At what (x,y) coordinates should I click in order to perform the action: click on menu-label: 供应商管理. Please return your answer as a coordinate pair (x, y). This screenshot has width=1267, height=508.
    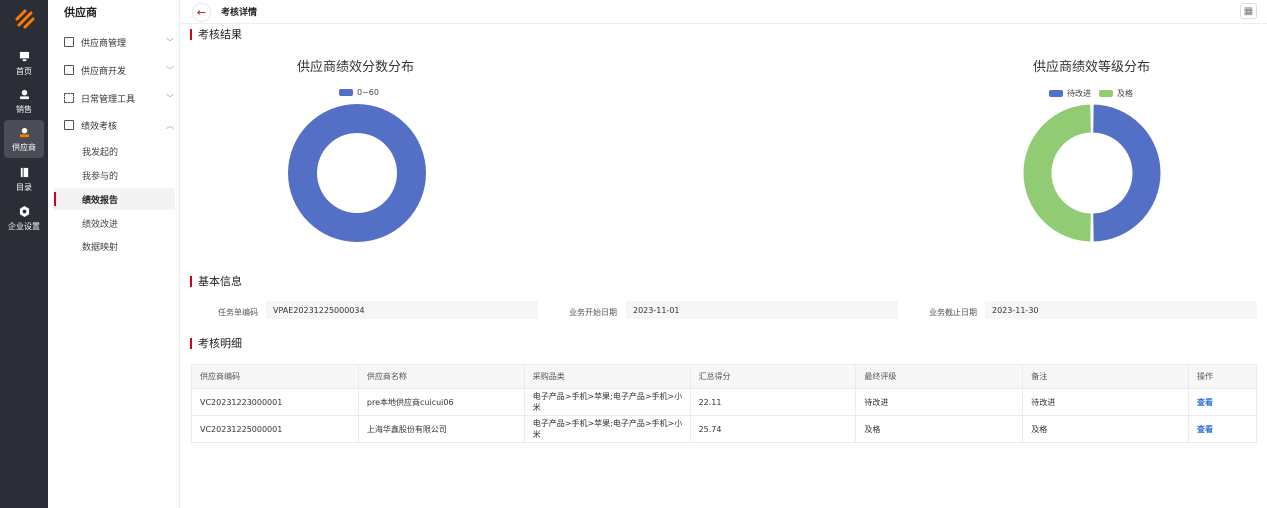
    Looking at the image, I should click on (104, 43).